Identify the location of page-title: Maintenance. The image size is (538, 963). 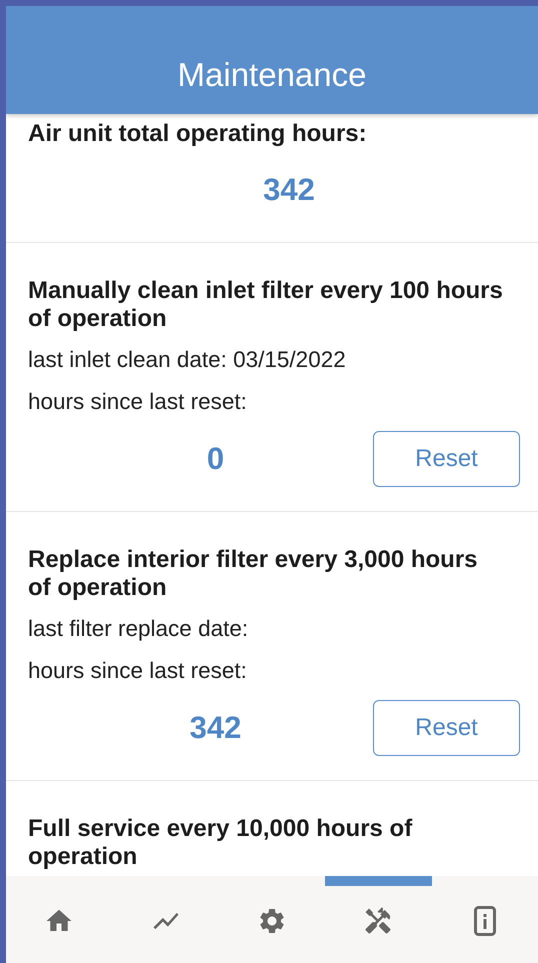
(272, 75).